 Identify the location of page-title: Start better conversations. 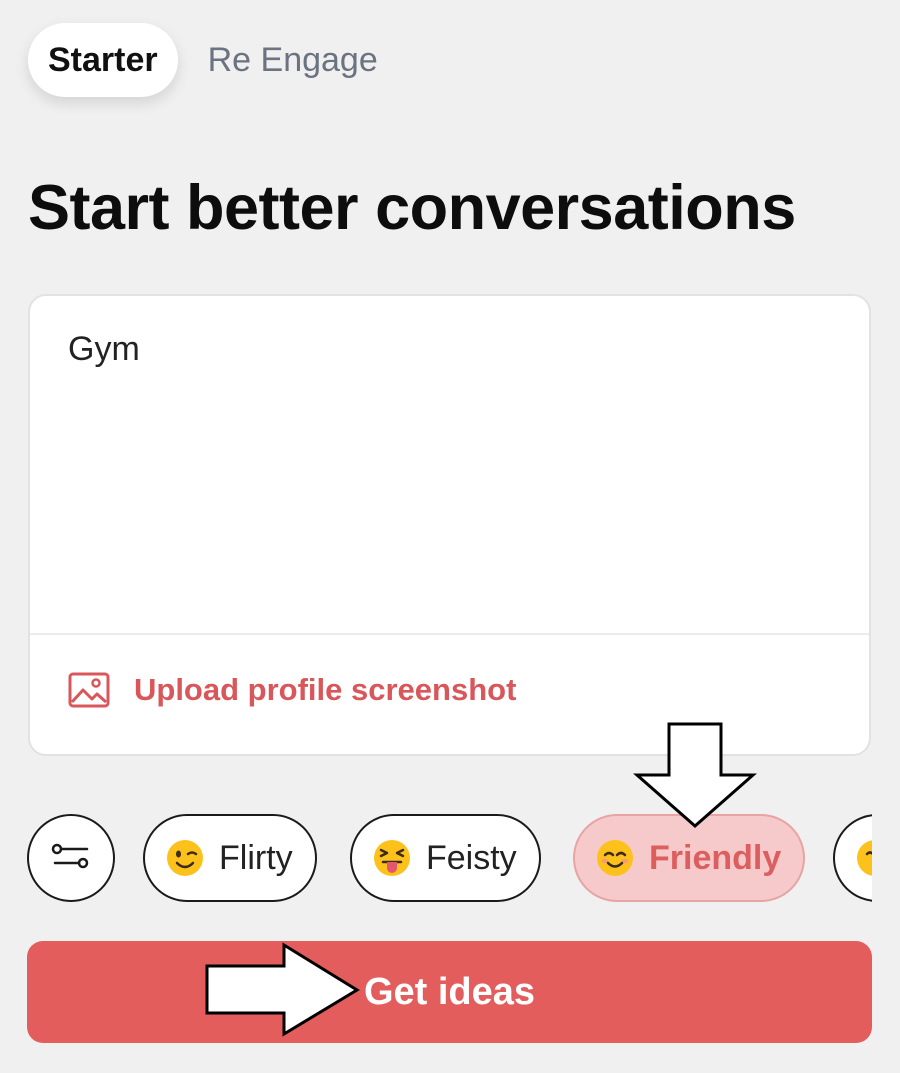
(412, 208).